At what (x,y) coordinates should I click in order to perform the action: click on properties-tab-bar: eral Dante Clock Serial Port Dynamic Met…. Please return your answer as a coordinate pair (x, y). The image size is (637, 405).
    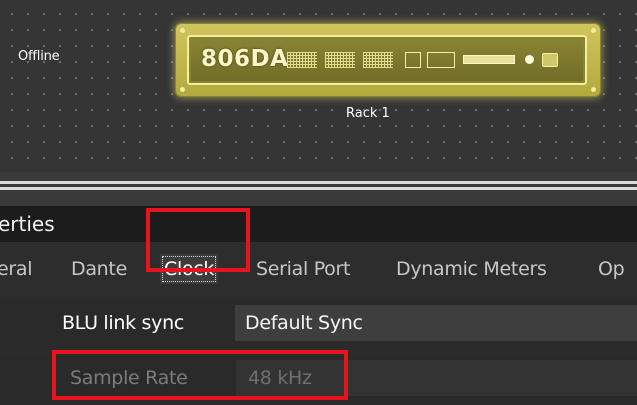
    Looking at the image, I should click on (318, 269).